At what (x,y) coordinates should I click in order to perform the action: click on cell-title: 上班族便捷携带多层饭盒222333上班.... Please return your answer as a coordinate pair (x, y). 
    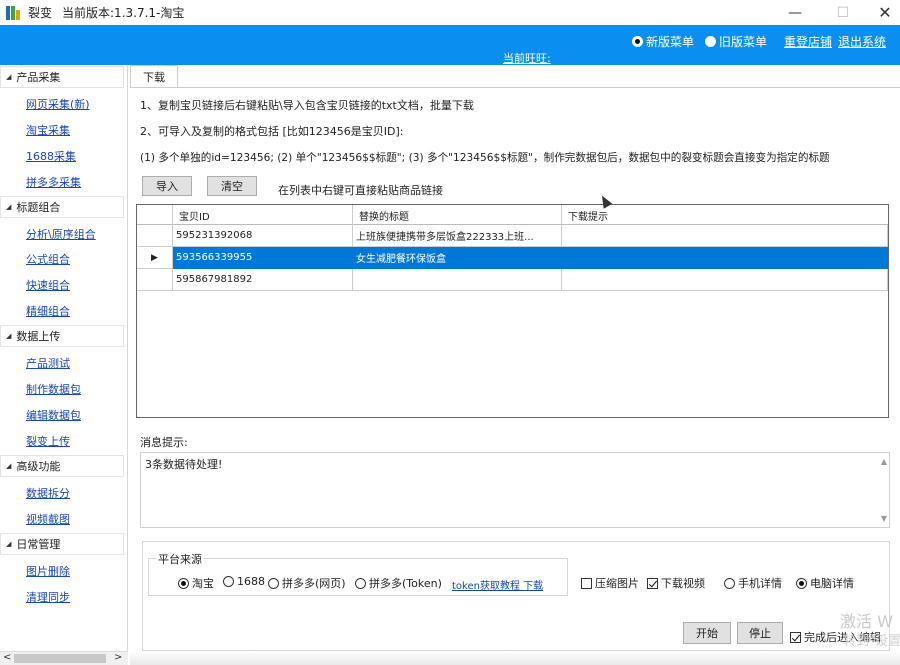
    Looking at the image, I should click on (457, 236).